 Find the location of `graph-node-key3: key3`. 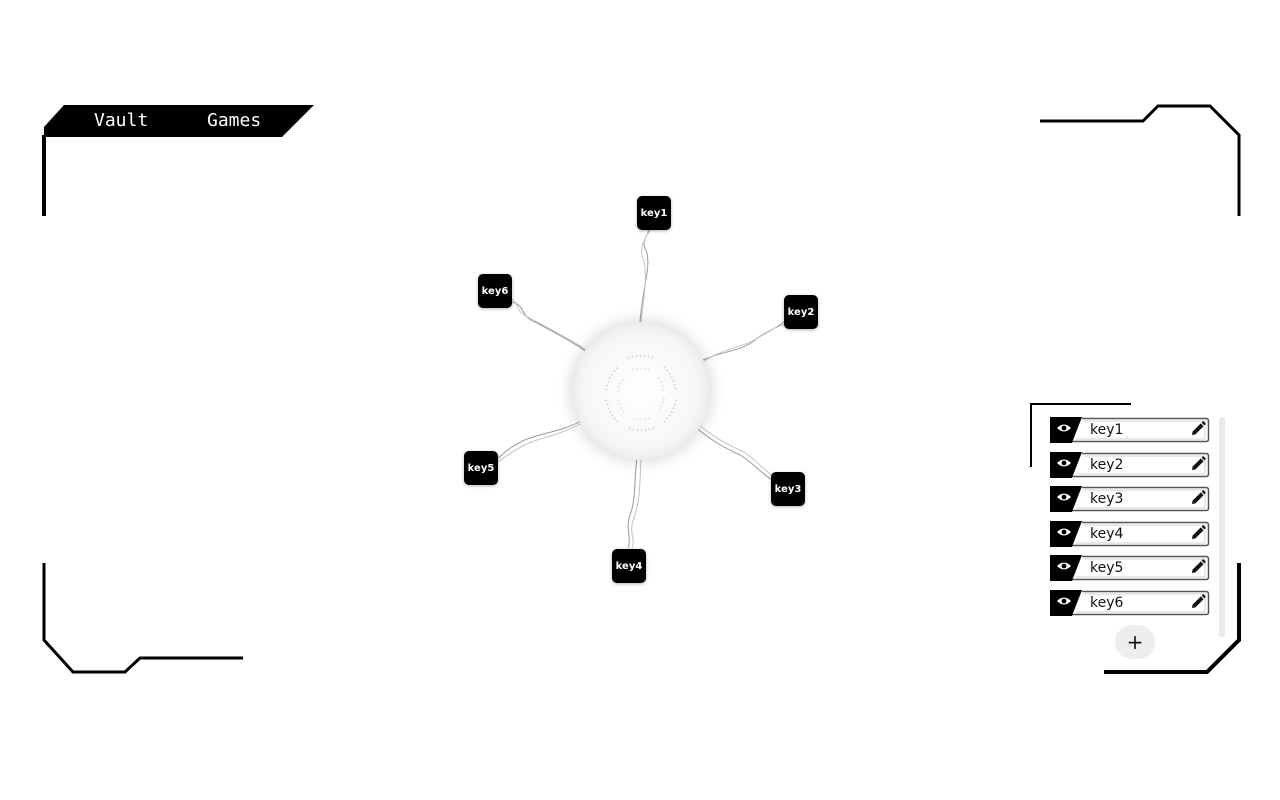

graph-node-key3: key3 is located at coordinates (788, 489).